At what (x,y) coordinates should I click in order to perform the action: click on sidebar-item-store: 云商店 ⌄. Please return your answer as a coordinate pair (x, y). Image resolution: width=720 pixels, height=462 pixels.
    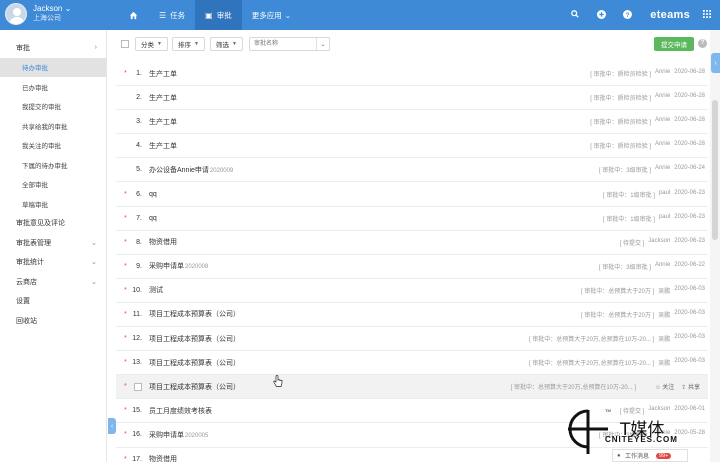
    Looking at the image, I should click on (53, 282).